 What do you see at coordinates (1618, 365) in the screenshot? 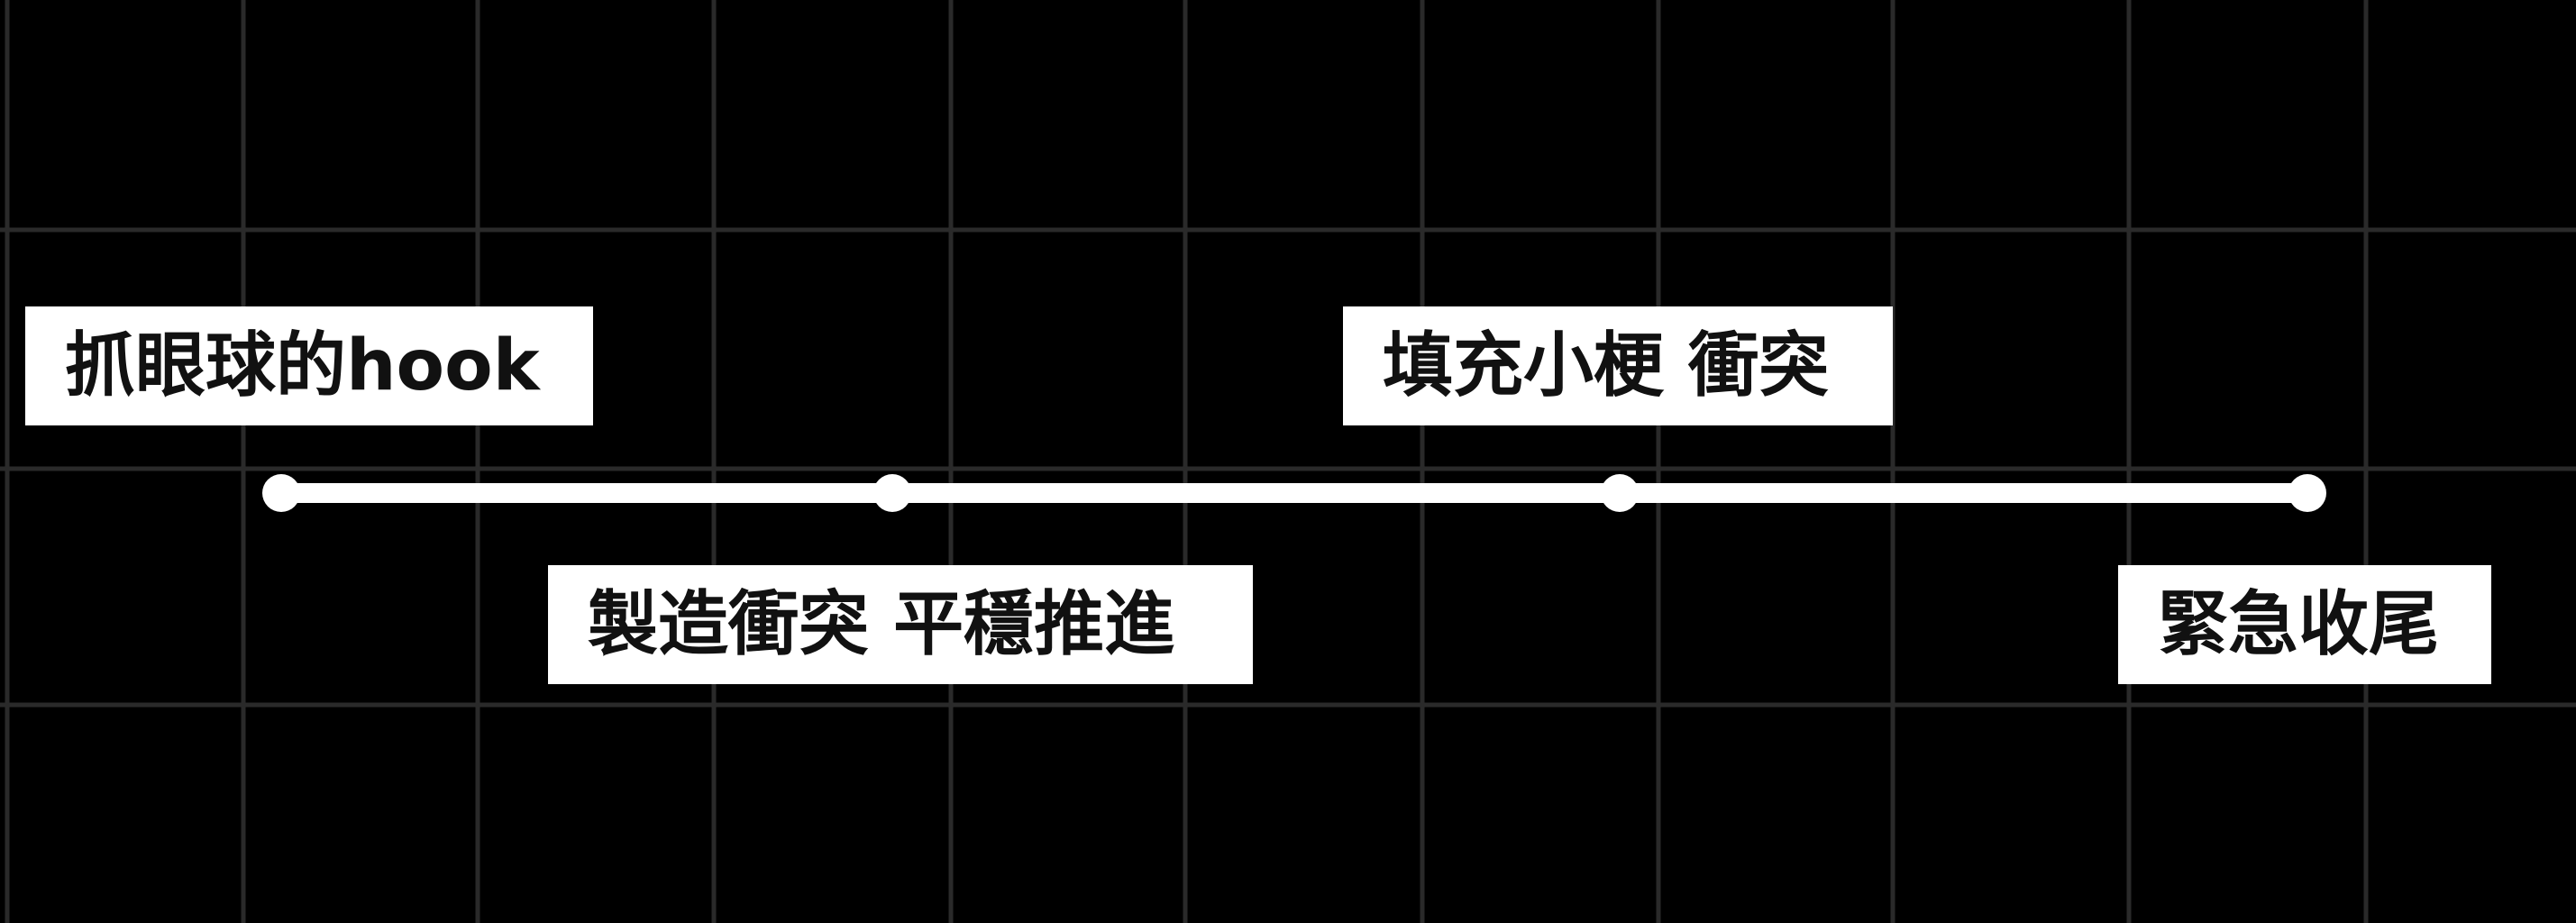
I see `stage-label-fill-jokes: 填充小梗 衝突` at bounding box center [1618, 365].